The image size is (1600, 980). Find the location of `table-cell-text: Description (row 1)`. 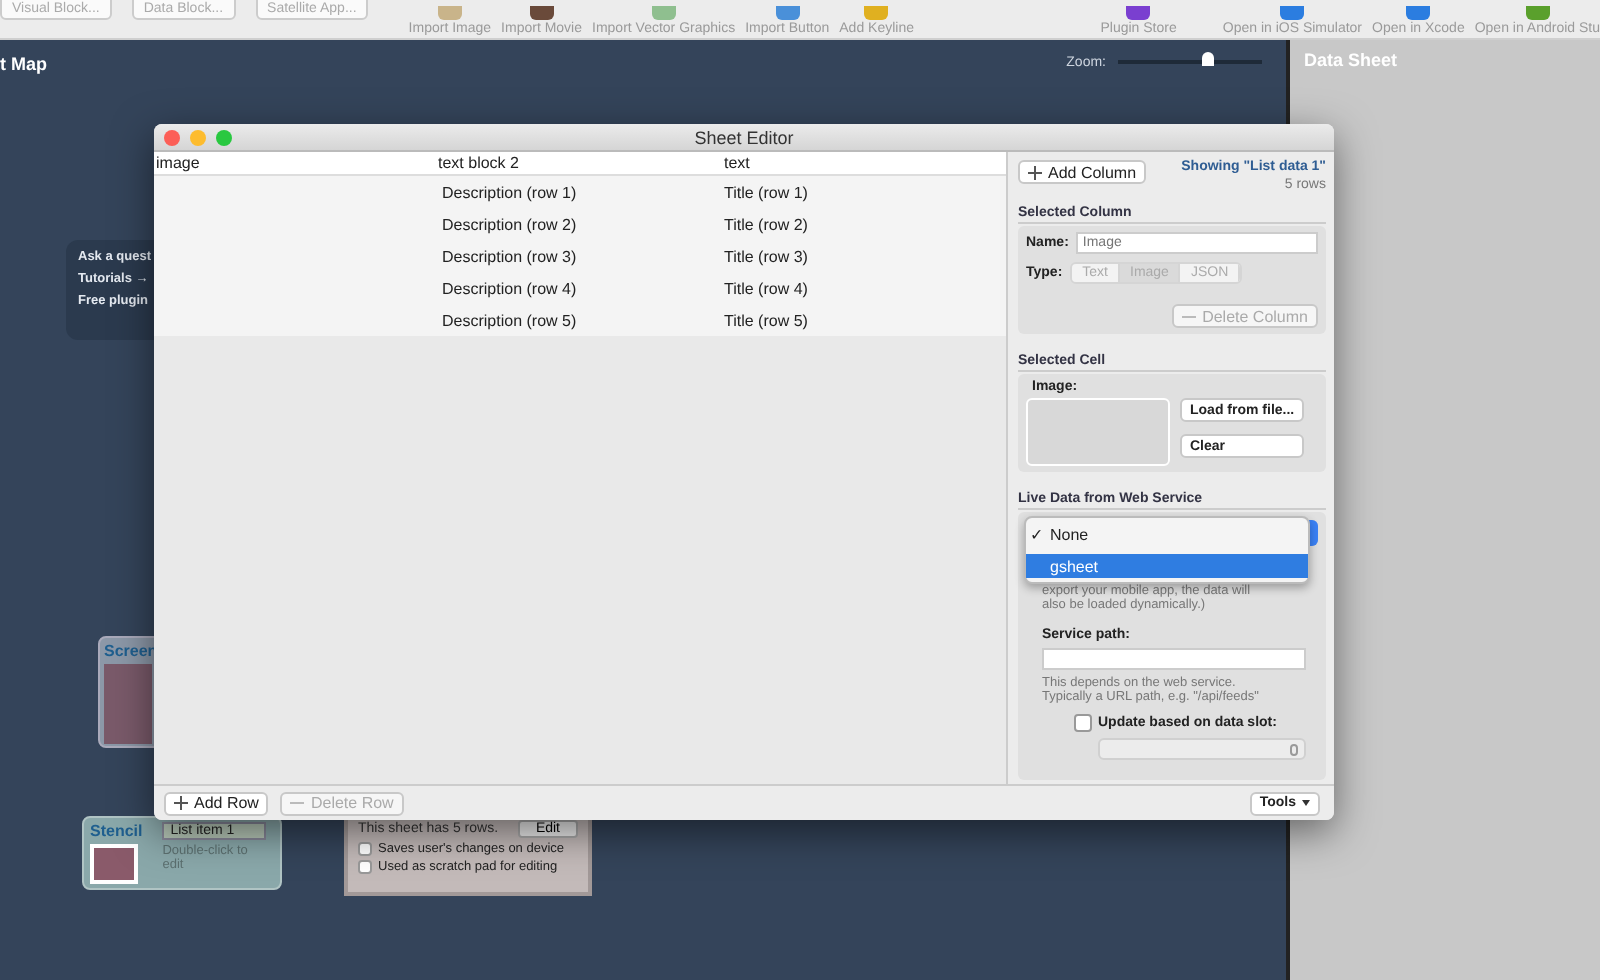

table-cell-text: Description (row 1) is located at coordinates (509, 192).